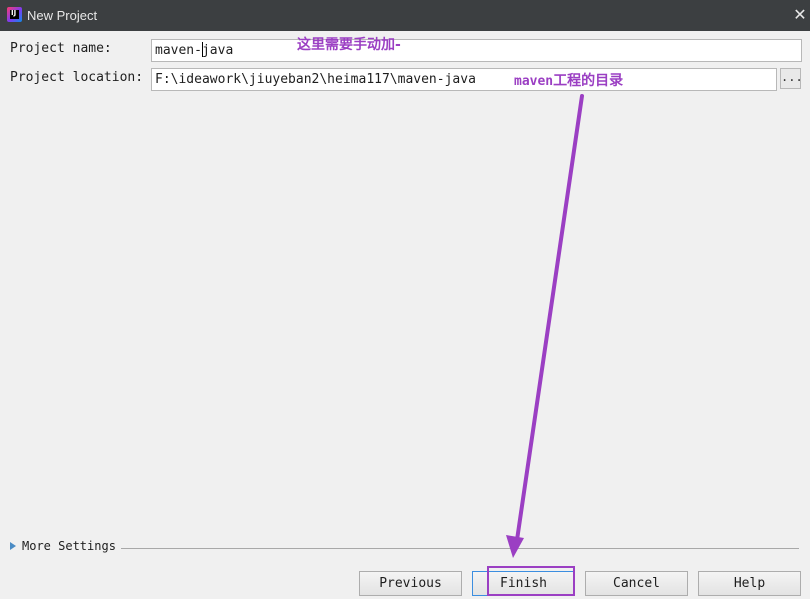  I want to click on cancel-button: Cancel, so click(636, 583).